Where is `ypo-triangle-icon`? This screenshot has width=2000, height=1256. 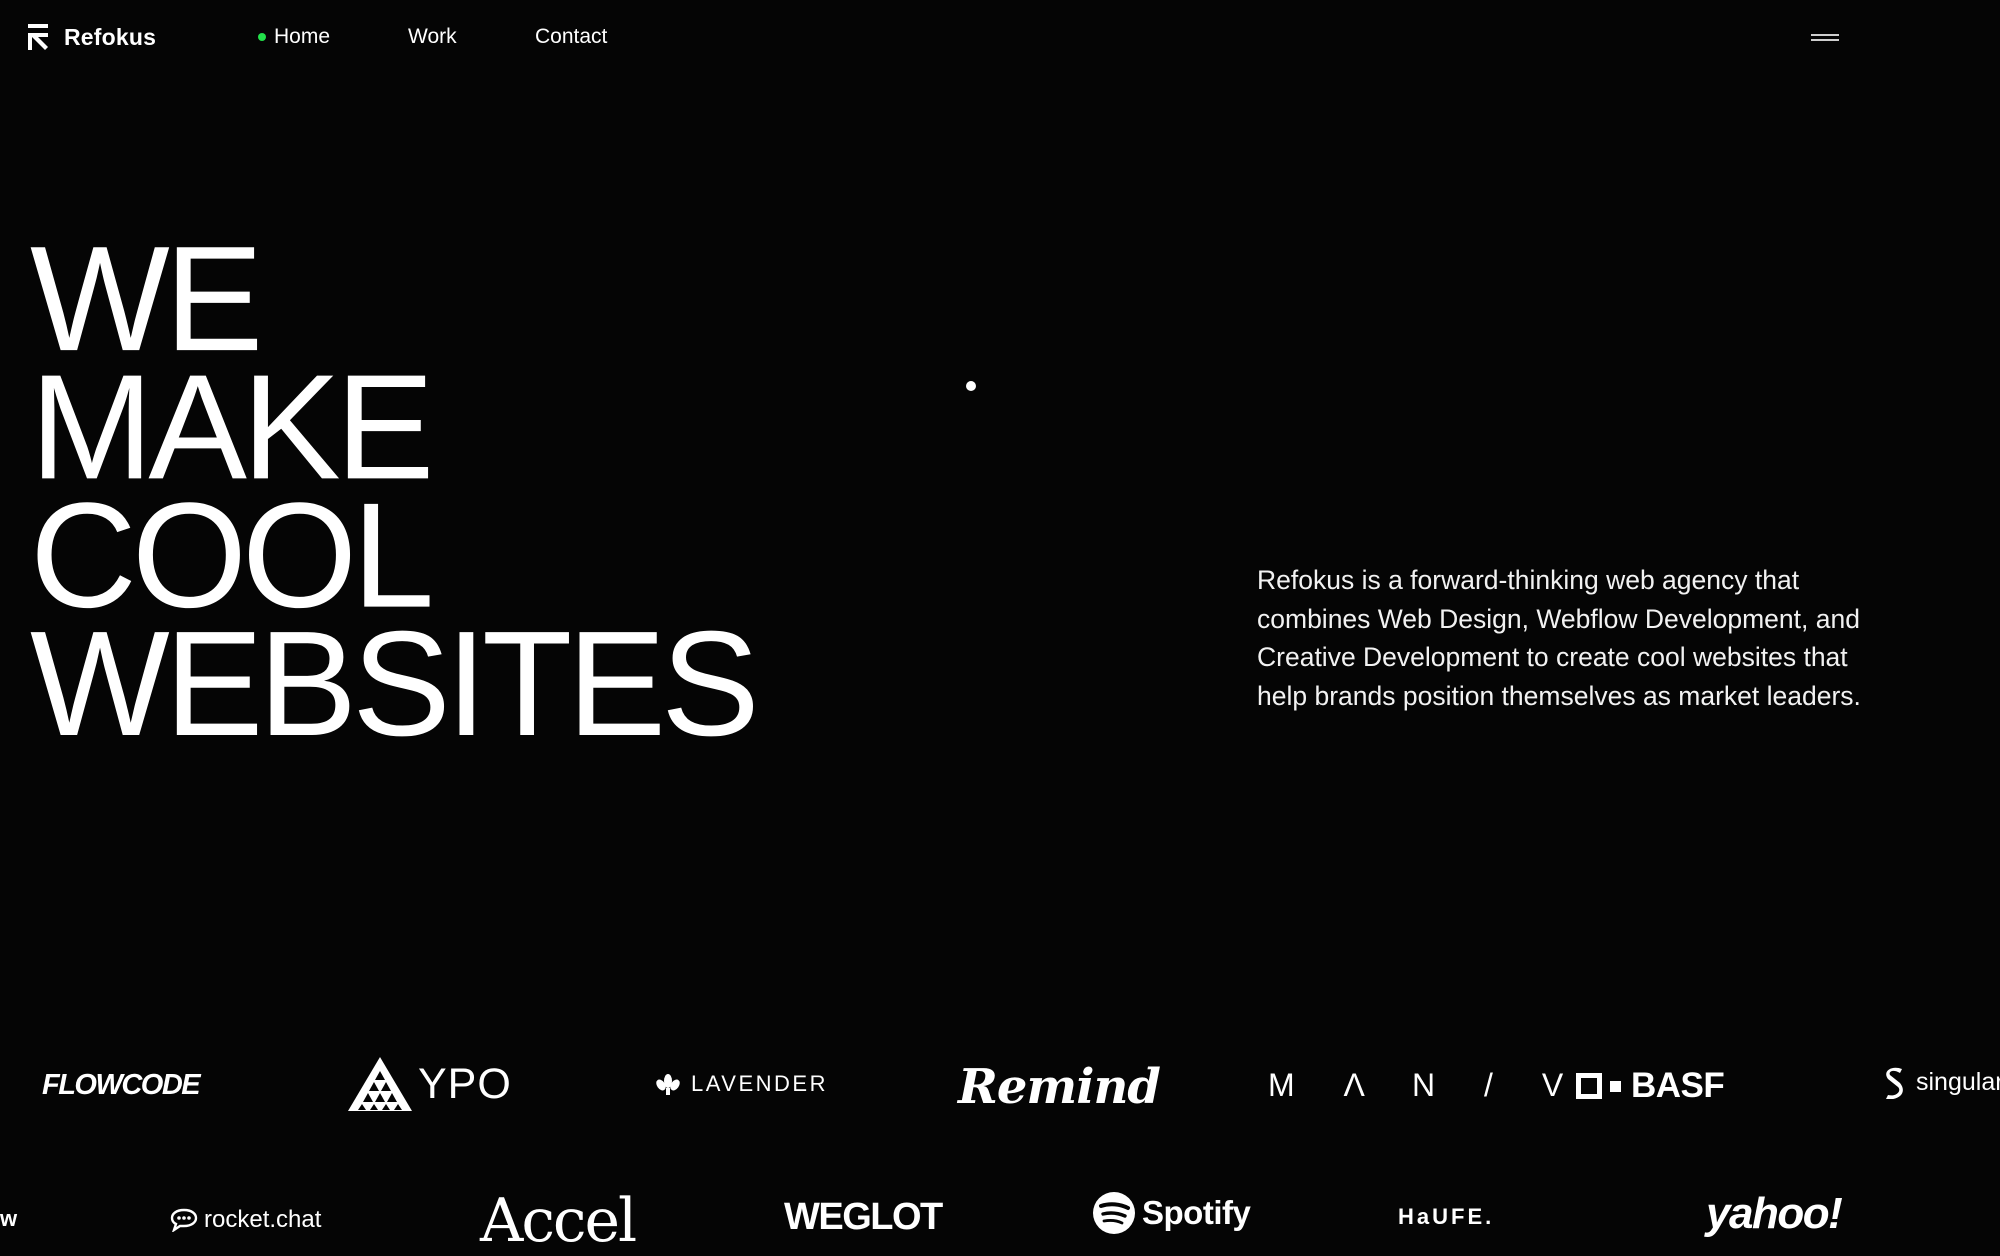
ypo-triangle-icon is located at coordinates (380, 1084).